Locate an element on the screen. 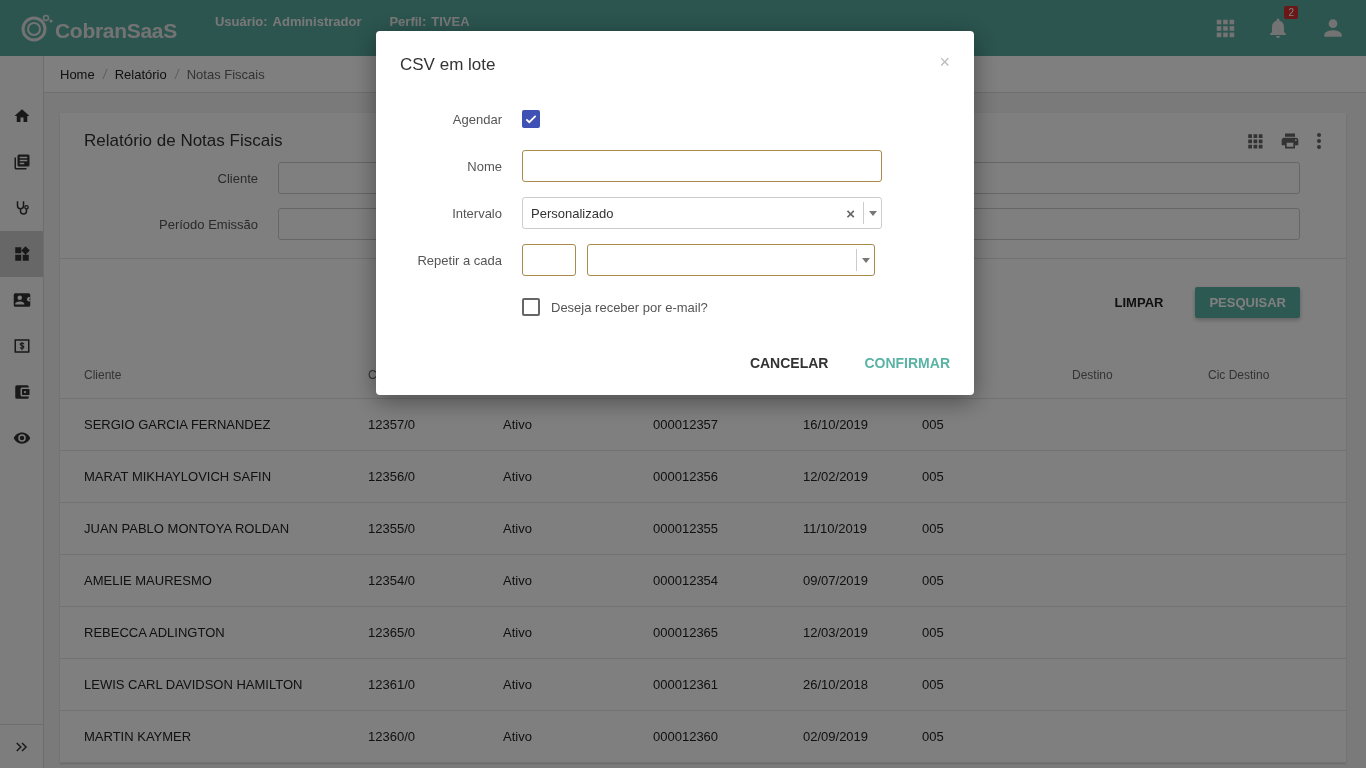 Image resolution: width=1366 pixels, height=768 pixels. table-cell-text: 000012357 is located at coordinates (686, 424).